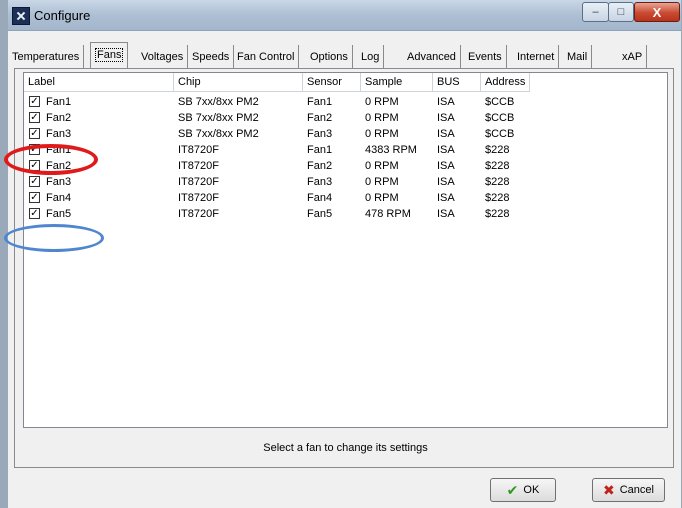 This screenshot has height=508, width=682. I want to click on ok-button: ✔ OK, so click(523, 490).